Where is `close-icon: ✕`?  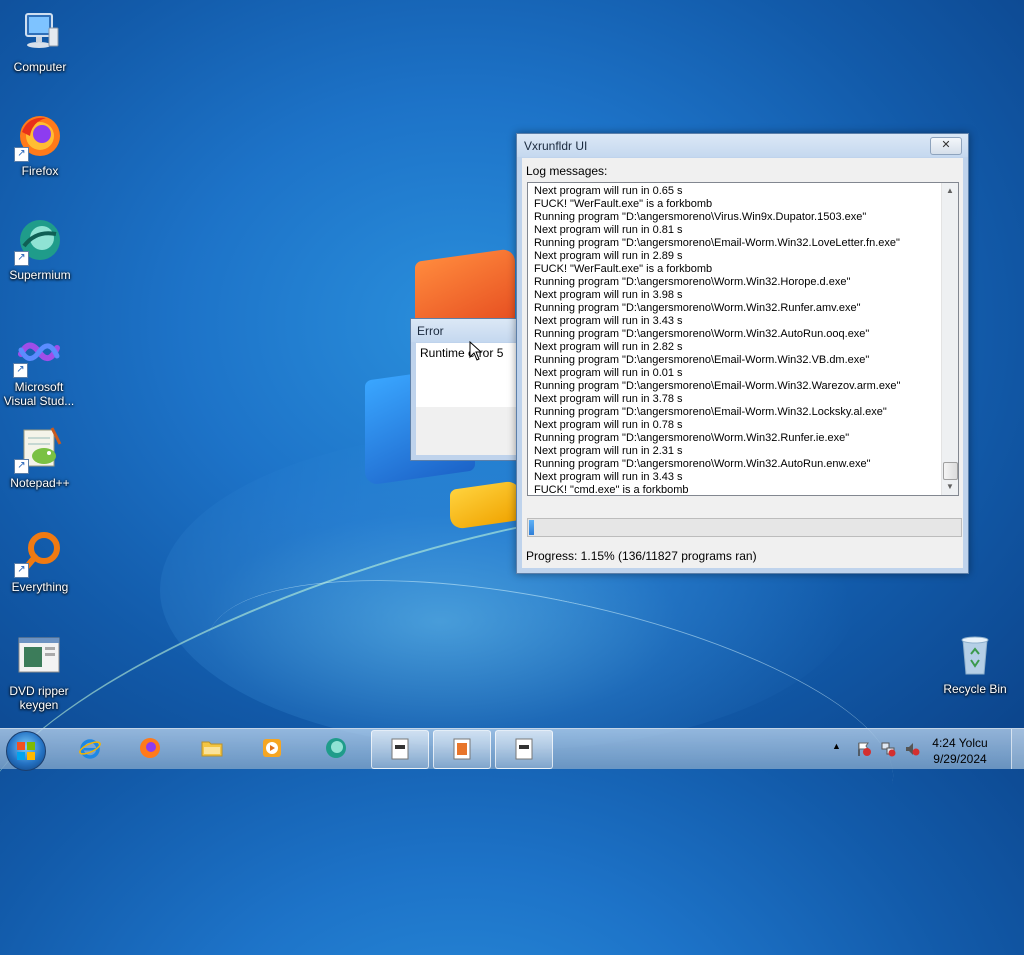
close-icon: ✕ is located at coordinates (946, 145).